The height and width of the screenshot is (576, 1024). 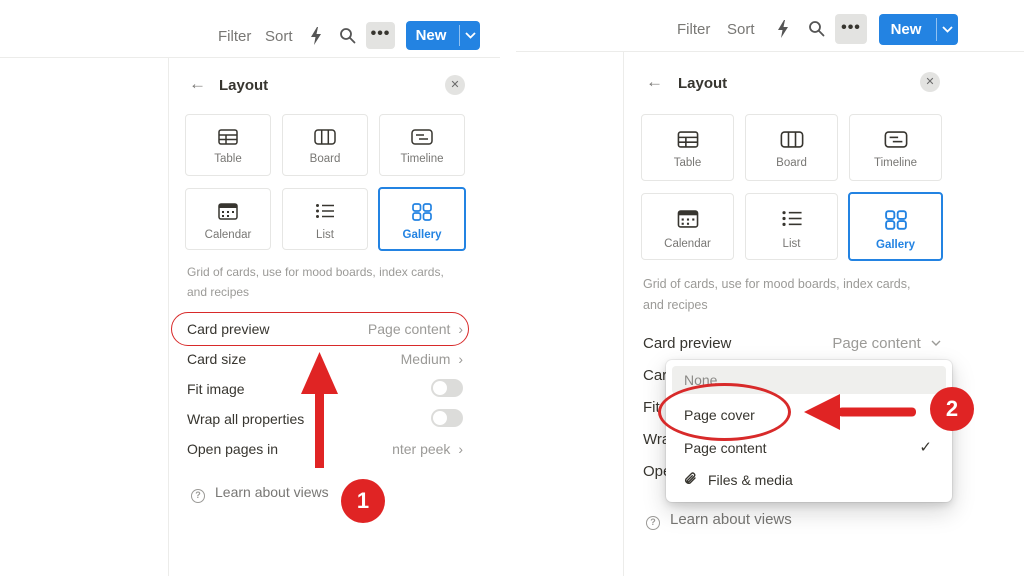 I want to click on step-badge-2: 2, so click(x=952, y=409).